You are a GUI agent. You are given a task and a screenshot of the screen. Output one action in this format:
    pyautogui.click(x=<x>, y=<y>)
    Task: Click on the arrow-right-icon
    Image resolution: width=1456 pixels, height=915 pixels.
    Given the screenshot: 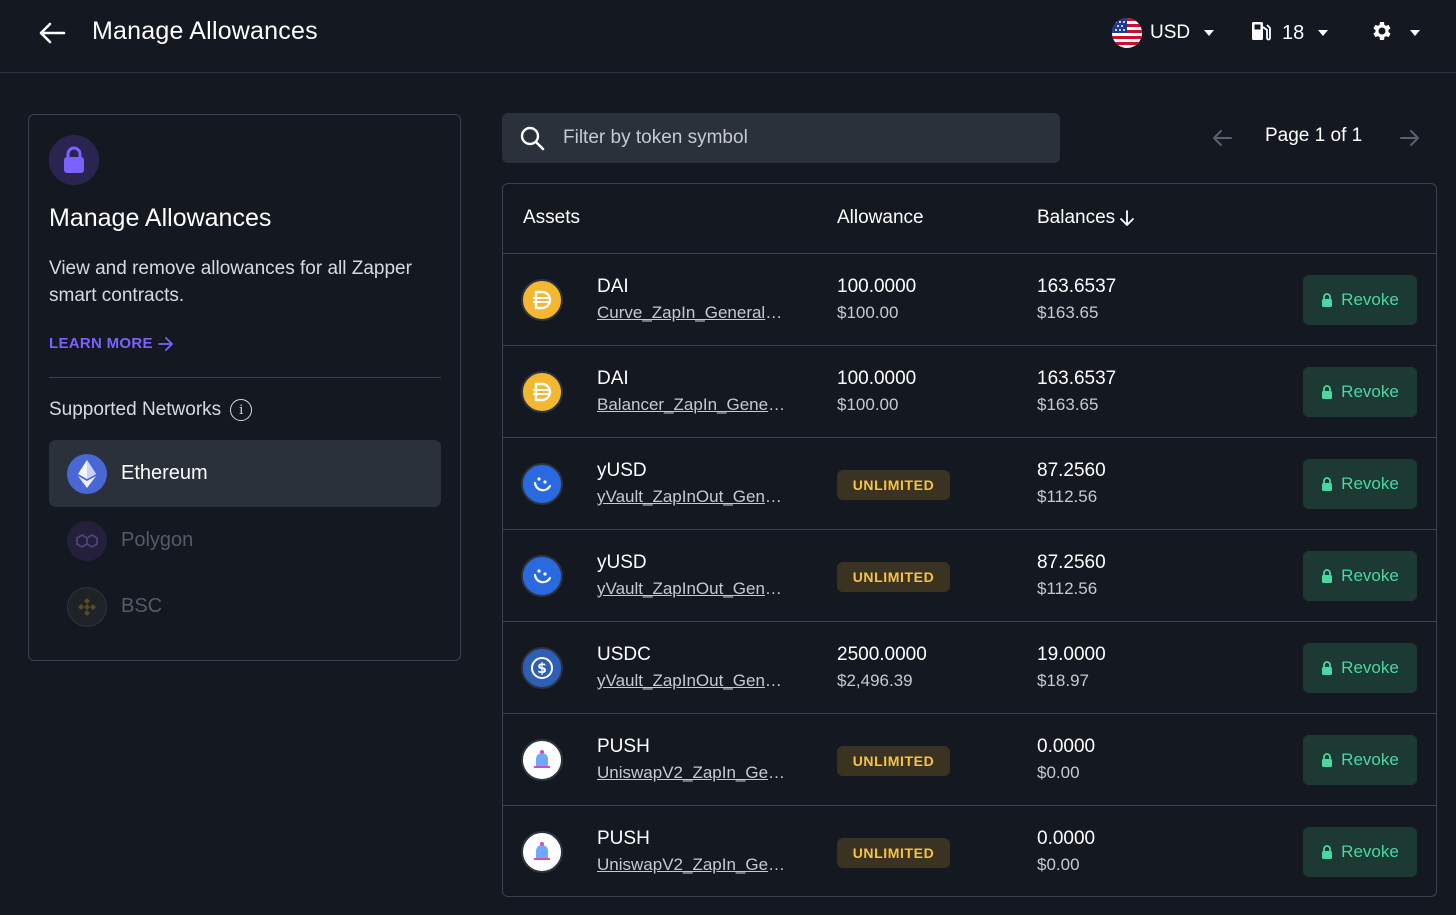 What is the action you would take?
    pyautogui.click(x=165, y=343)
    